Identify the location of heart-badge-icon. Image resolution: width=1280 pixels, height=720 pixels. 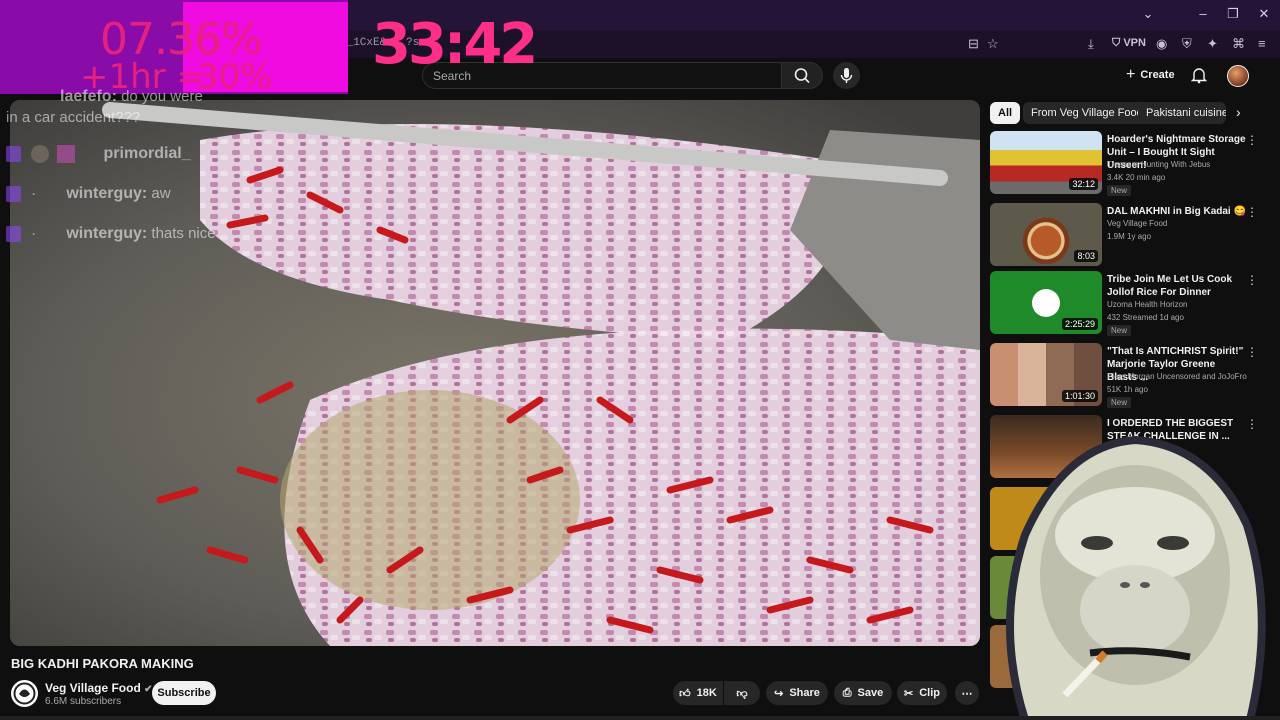
(66, 154).